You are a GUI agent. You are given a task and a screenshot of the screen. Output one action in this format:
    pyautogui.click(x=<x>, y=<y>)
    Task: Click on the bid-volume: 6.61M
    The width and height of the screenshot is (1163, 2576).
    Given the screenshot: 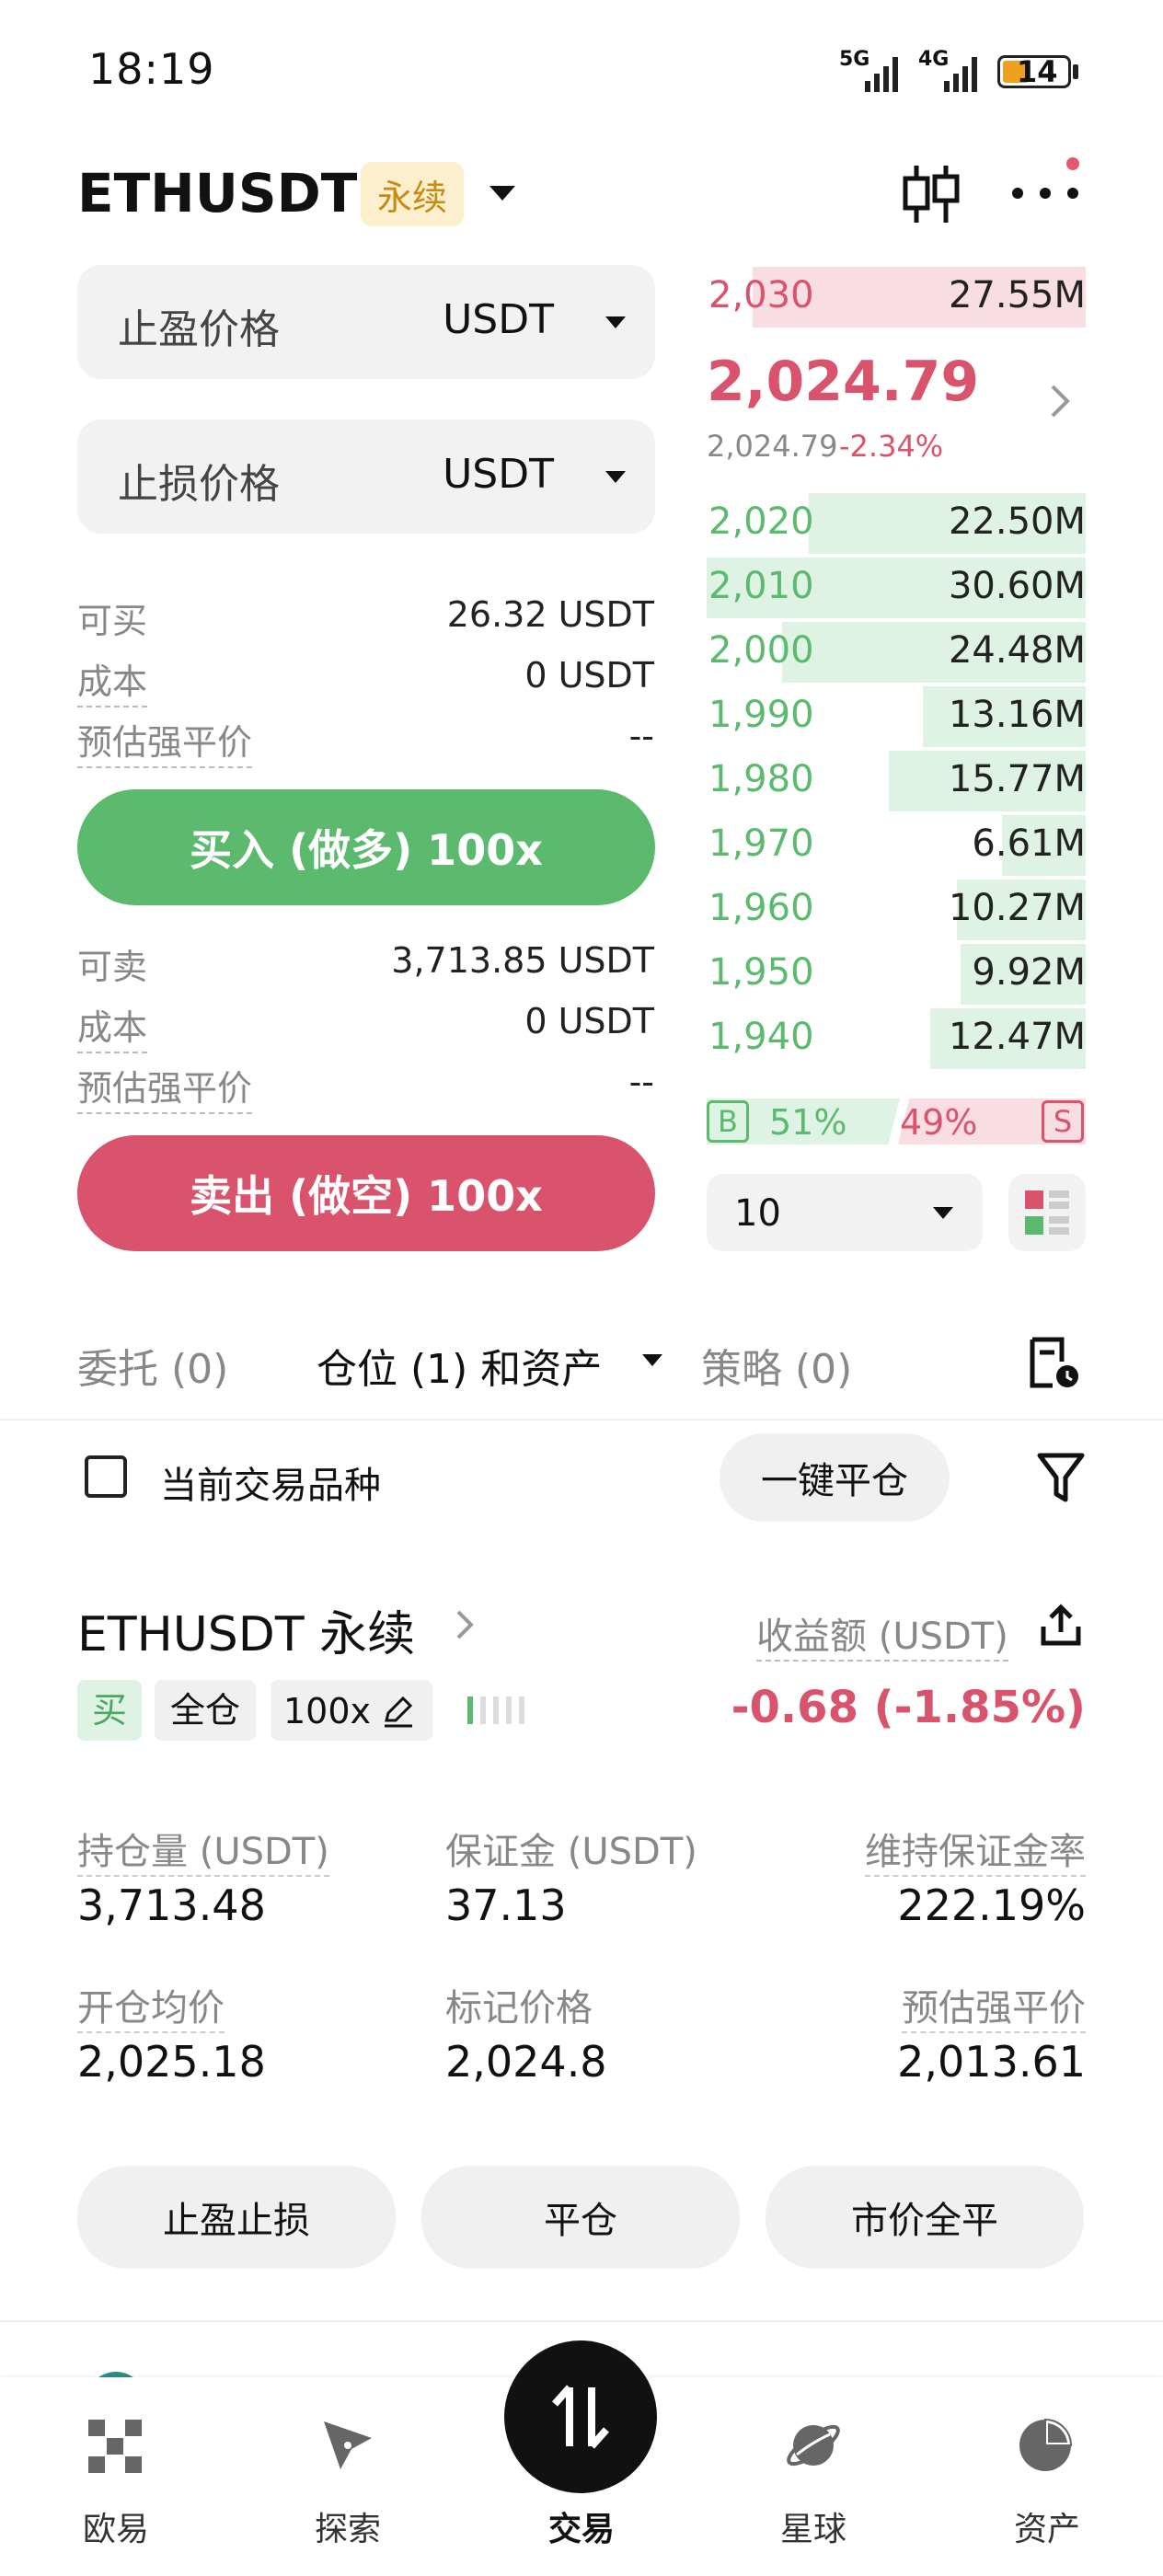 What is the action you would take?
    pyautogui.click(x=1029, y=843)
    